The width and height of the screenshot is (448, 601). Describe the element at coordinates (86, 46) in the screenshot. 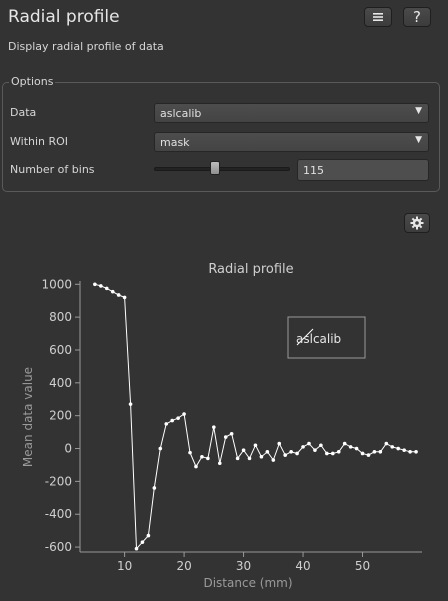

I see `panel-subtitle: Display radial profile of data` at that location.